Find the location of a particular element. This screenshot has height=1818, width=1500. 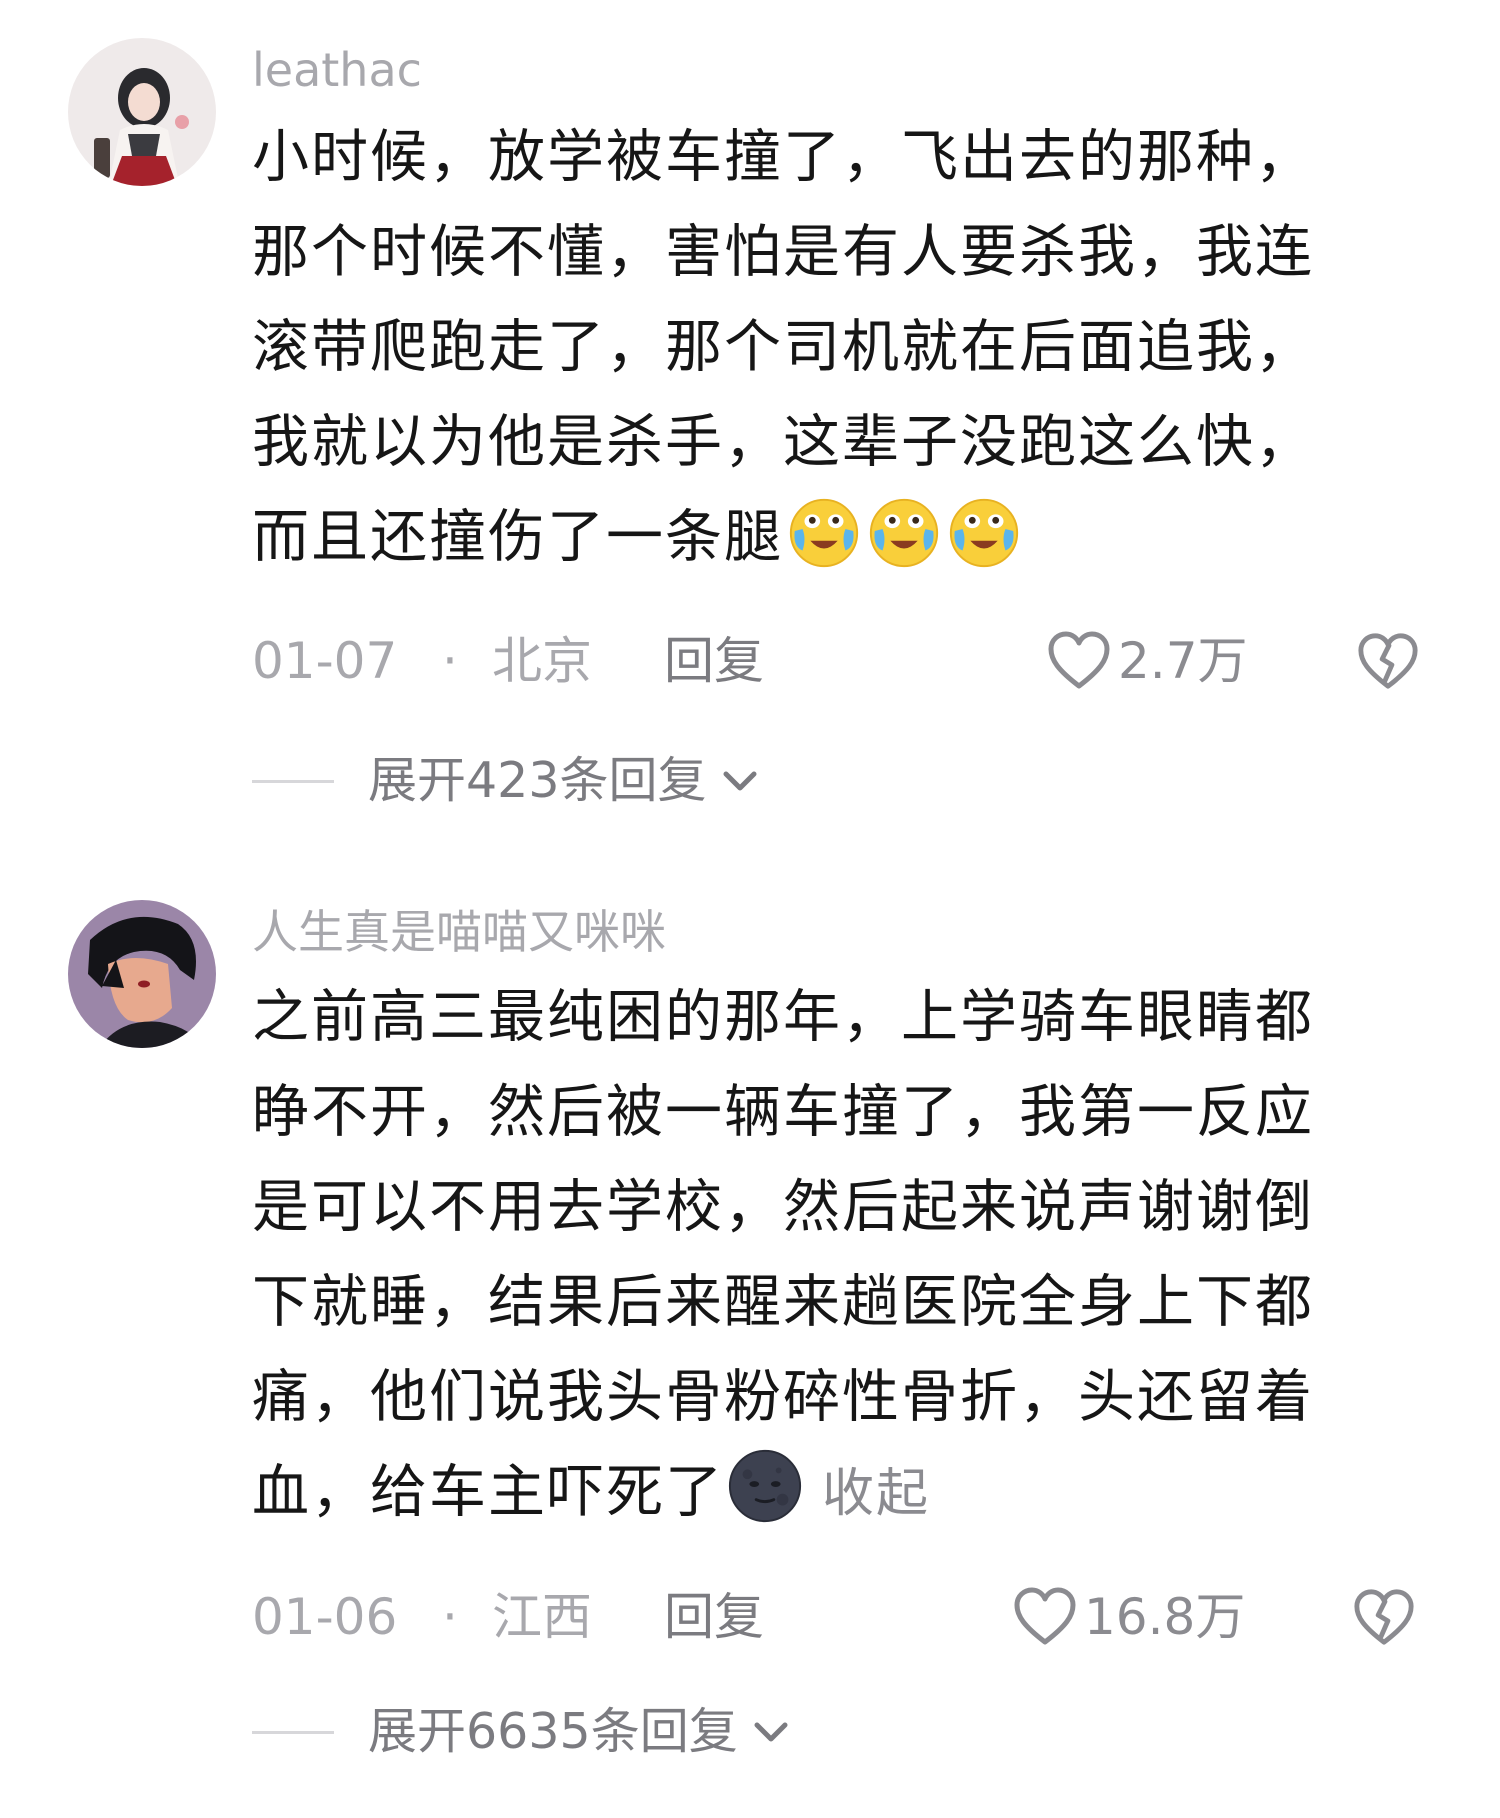

comment-line-text: 而且还撞伤了一条腿 is located at coordinates (517, 537).